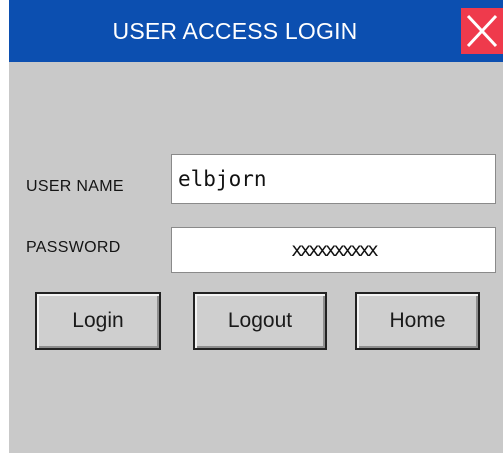  What do you see at coordinates (73, 247) in the screenshot?
I see `password-label: PASSWORD` at bounding box center [73, 247].